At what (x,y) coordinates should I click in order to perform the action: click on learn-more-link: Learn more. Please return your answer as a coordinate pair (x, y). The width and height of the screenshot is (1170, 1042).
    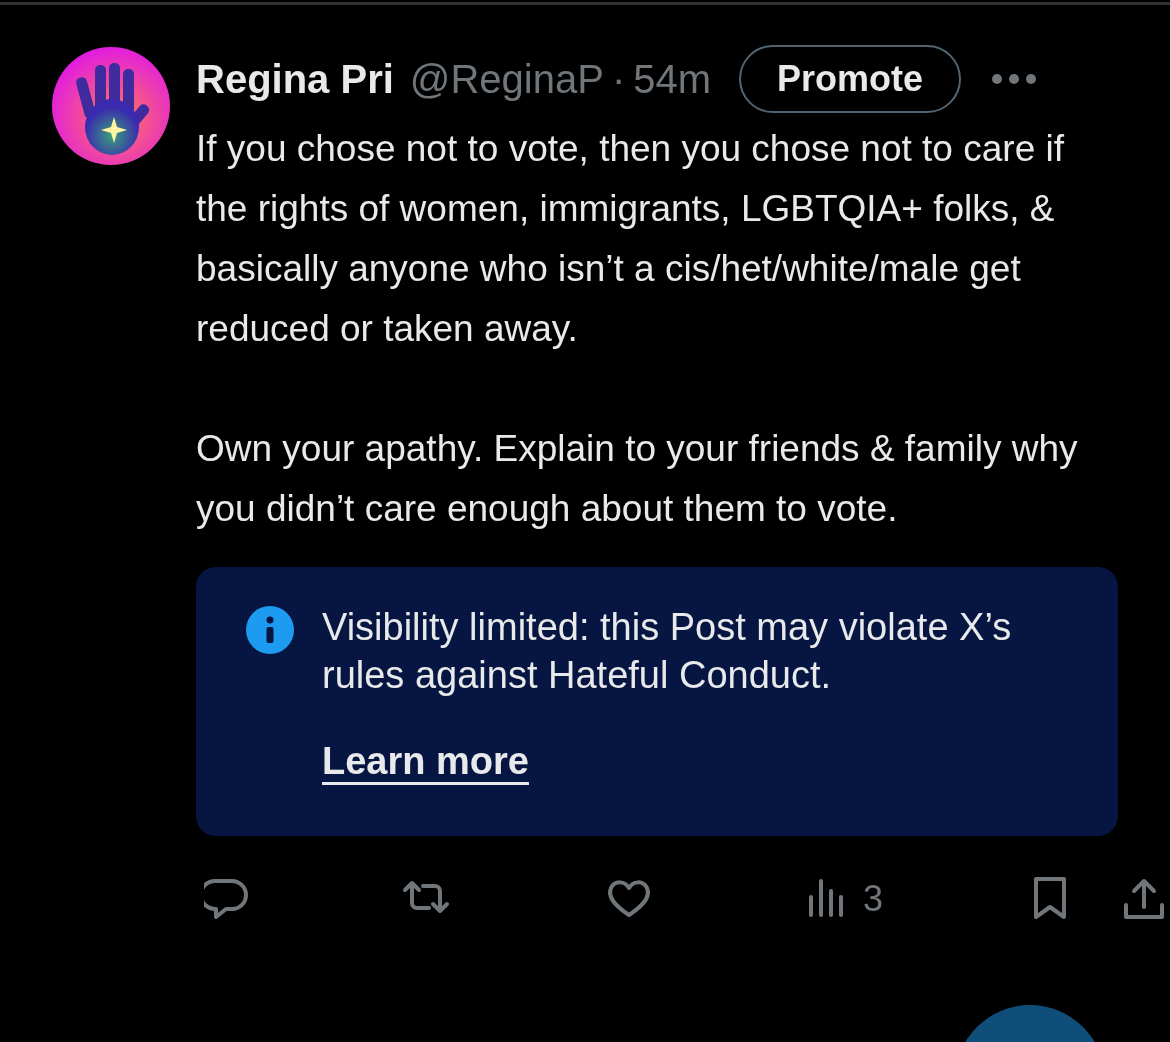
    Looking at the image, I should click on (425, 761).